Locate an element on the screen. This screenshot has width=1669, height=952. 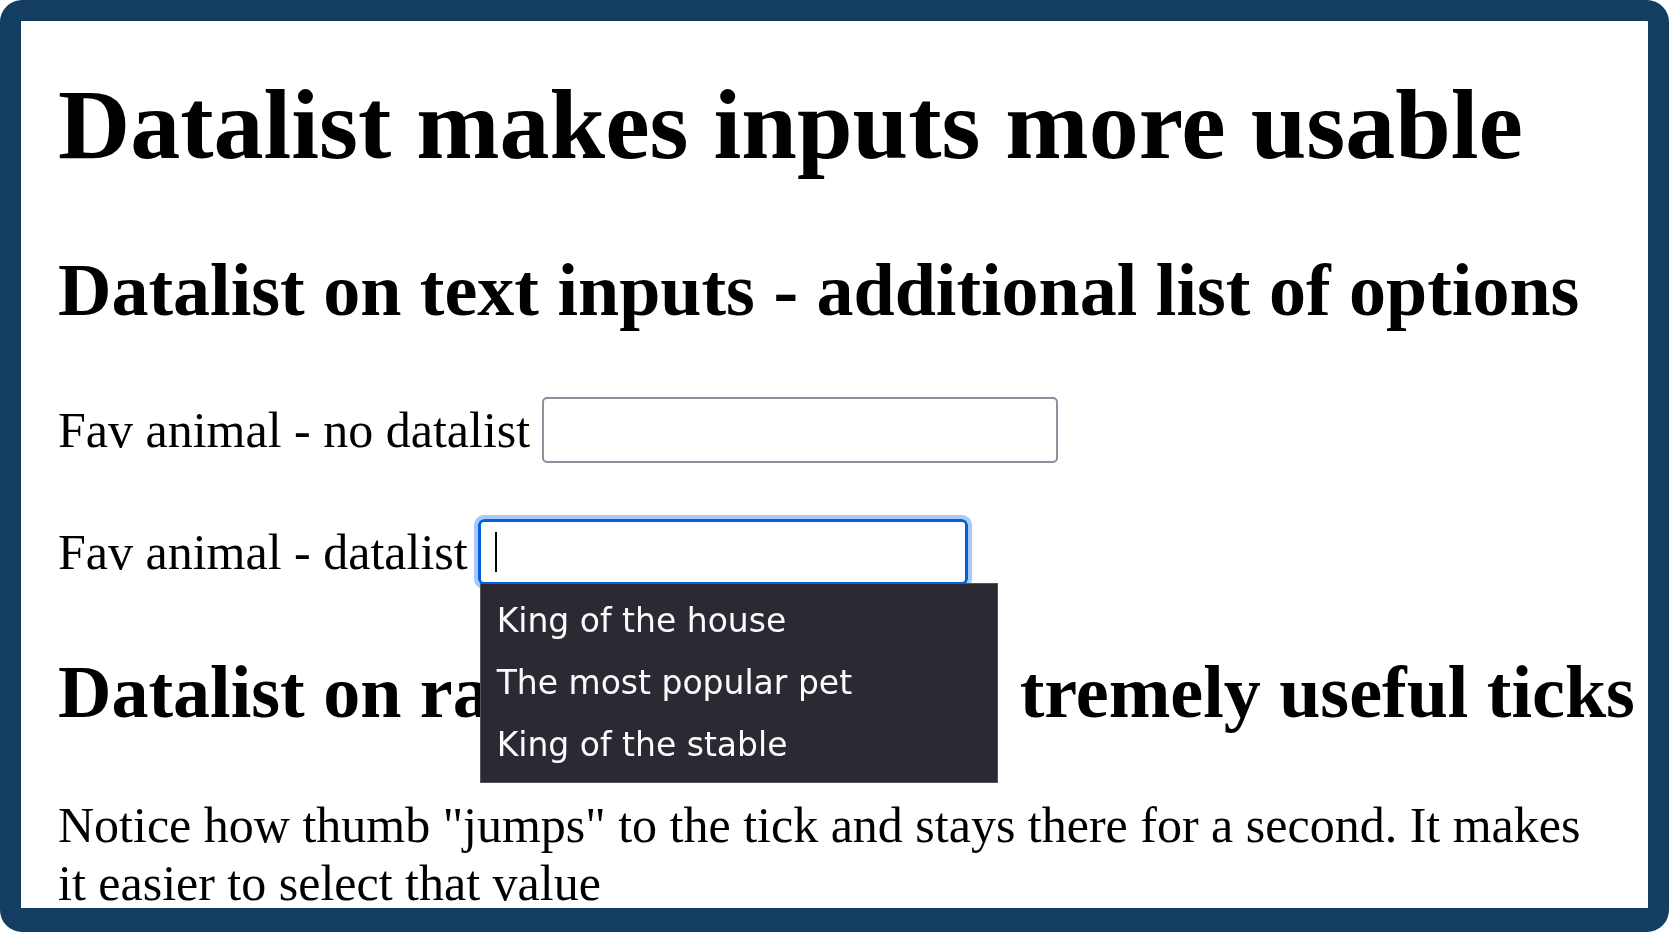
description-text: Notice how thumb "jumps" to the tick and stays there for a second. It makes it easier to select that value is located at coordinates (820, 852).